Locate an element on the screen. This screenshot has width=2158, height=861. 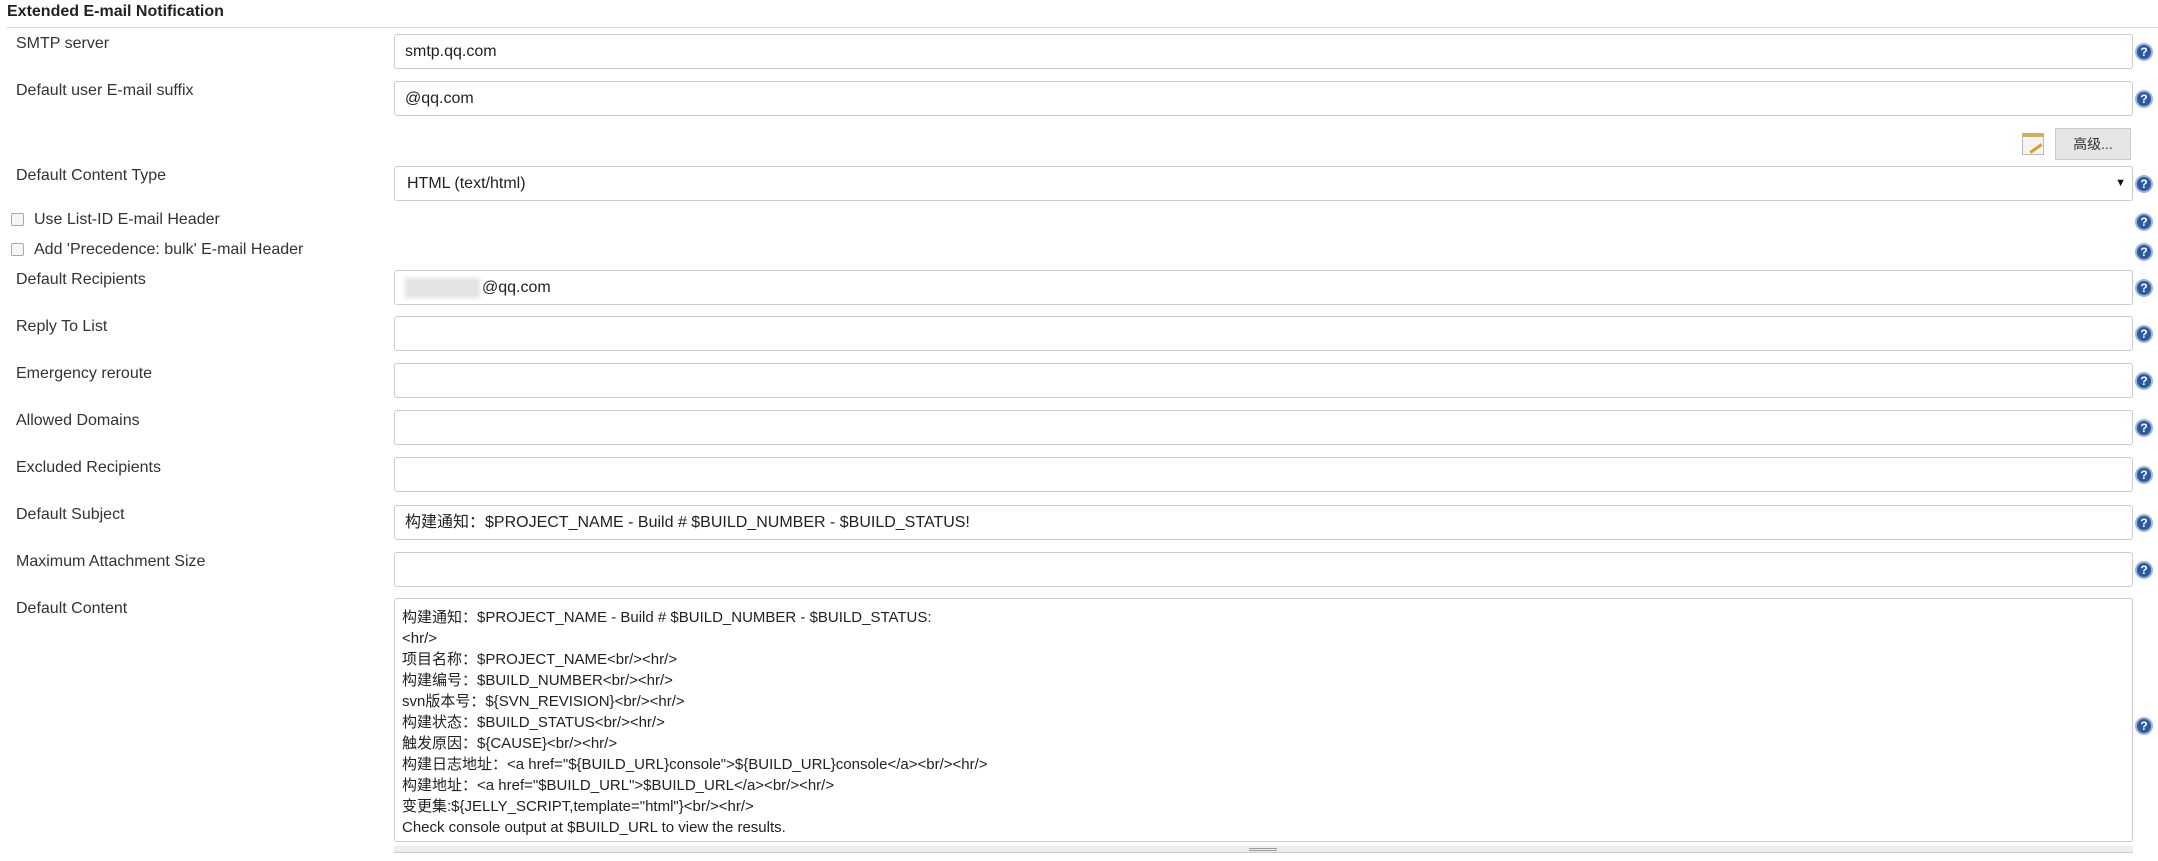
smtp-server-input: smtp.qq.com is located at coordinates (1263, 51).